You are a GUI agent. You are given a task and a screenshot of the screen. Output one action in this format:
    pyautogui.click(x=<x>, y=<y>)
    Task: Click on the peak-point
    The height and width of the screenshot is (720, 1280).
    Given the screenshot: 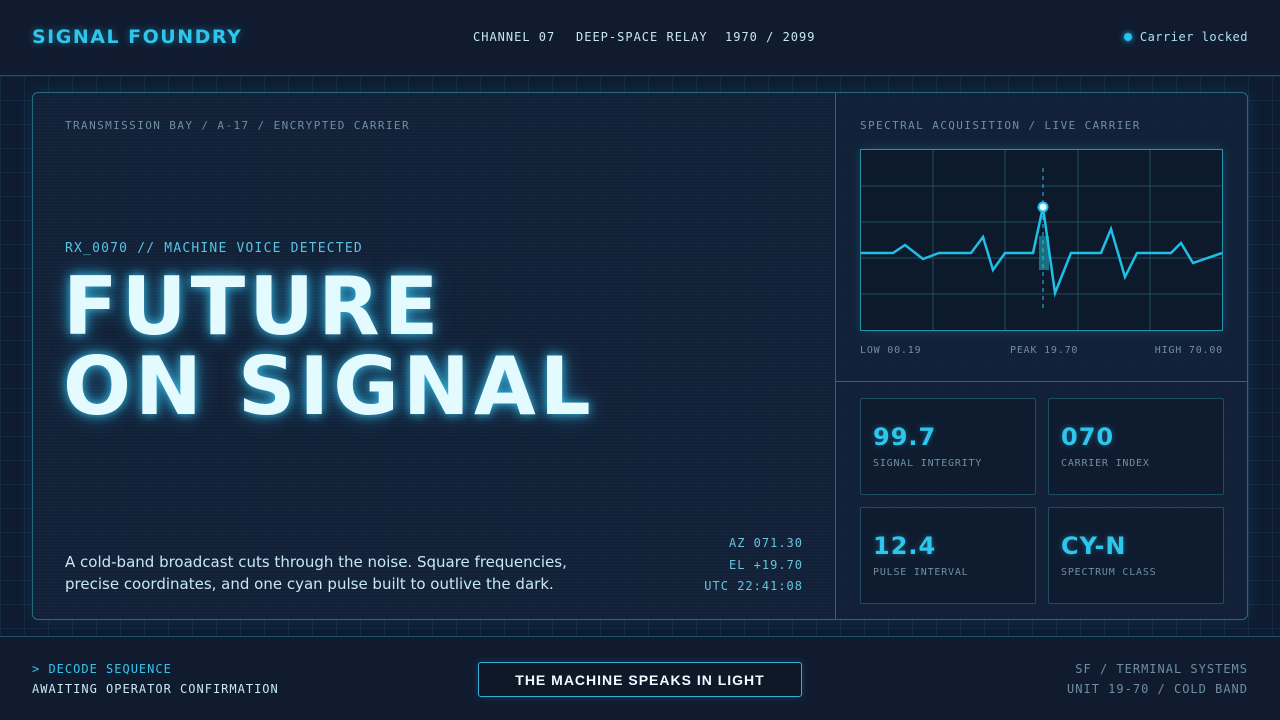 What is the action you would take?
    pyautogui.click(x=1043, y=207)
    